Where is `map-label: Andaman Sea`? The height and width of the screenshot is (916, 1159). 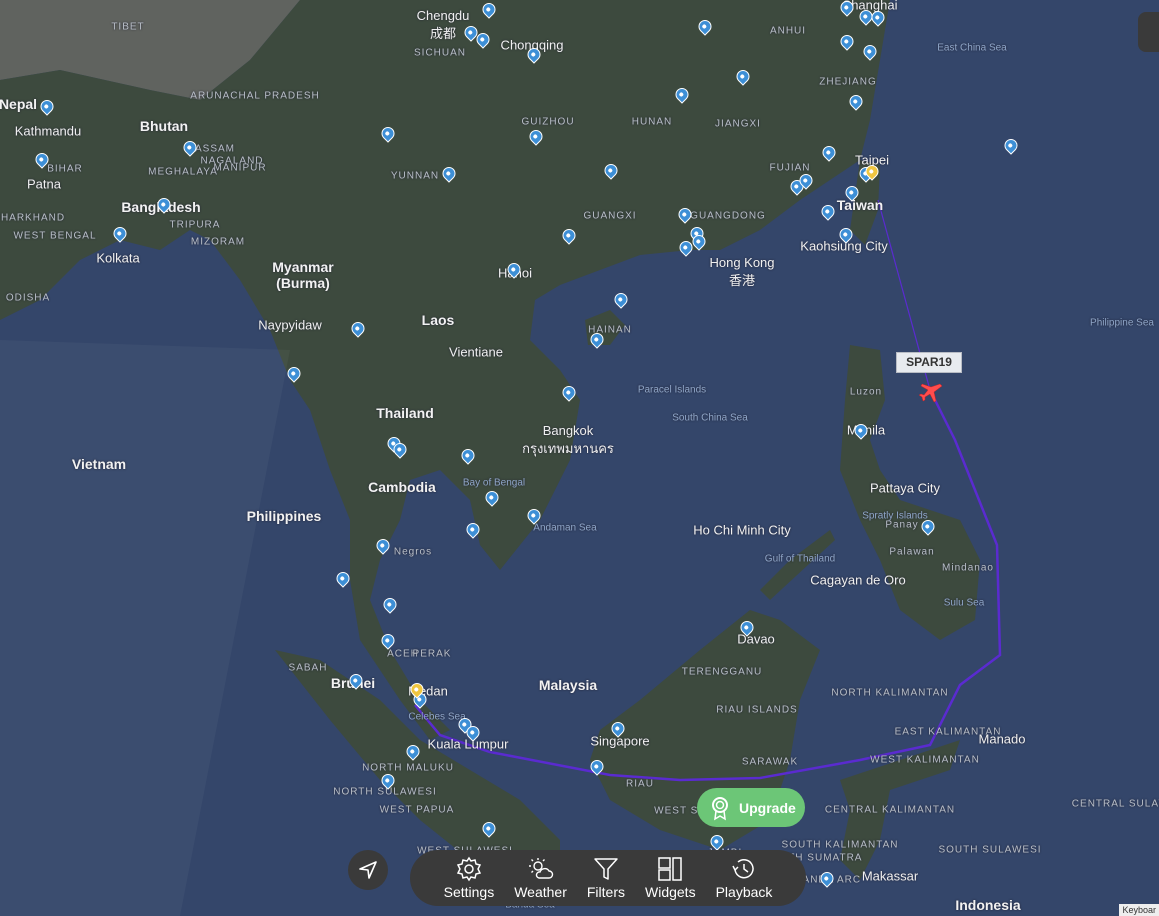 map-label: Andaman Sea is located at coordinates (565, 528).